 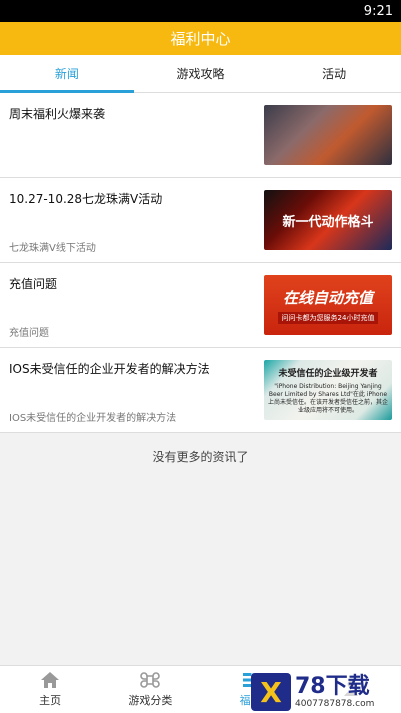 I want to click on news-subtitle: 充值问题, so click(x=29, y=333).